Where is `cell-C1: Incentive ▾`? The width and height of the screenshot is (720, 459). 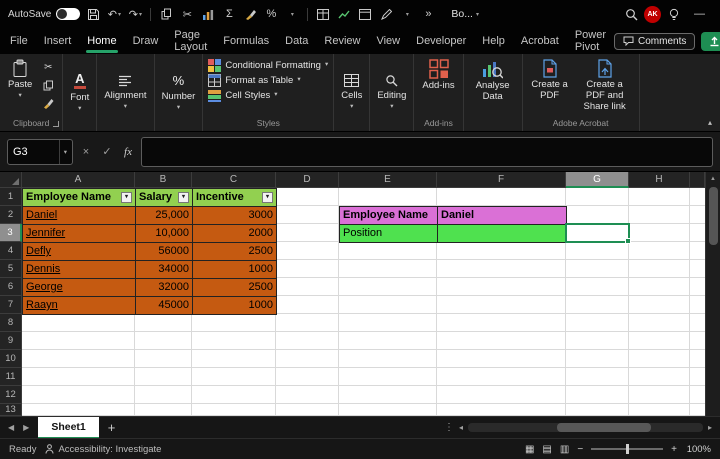 cell-C1: Incentive ▾ is located at coordinates (235, 198).